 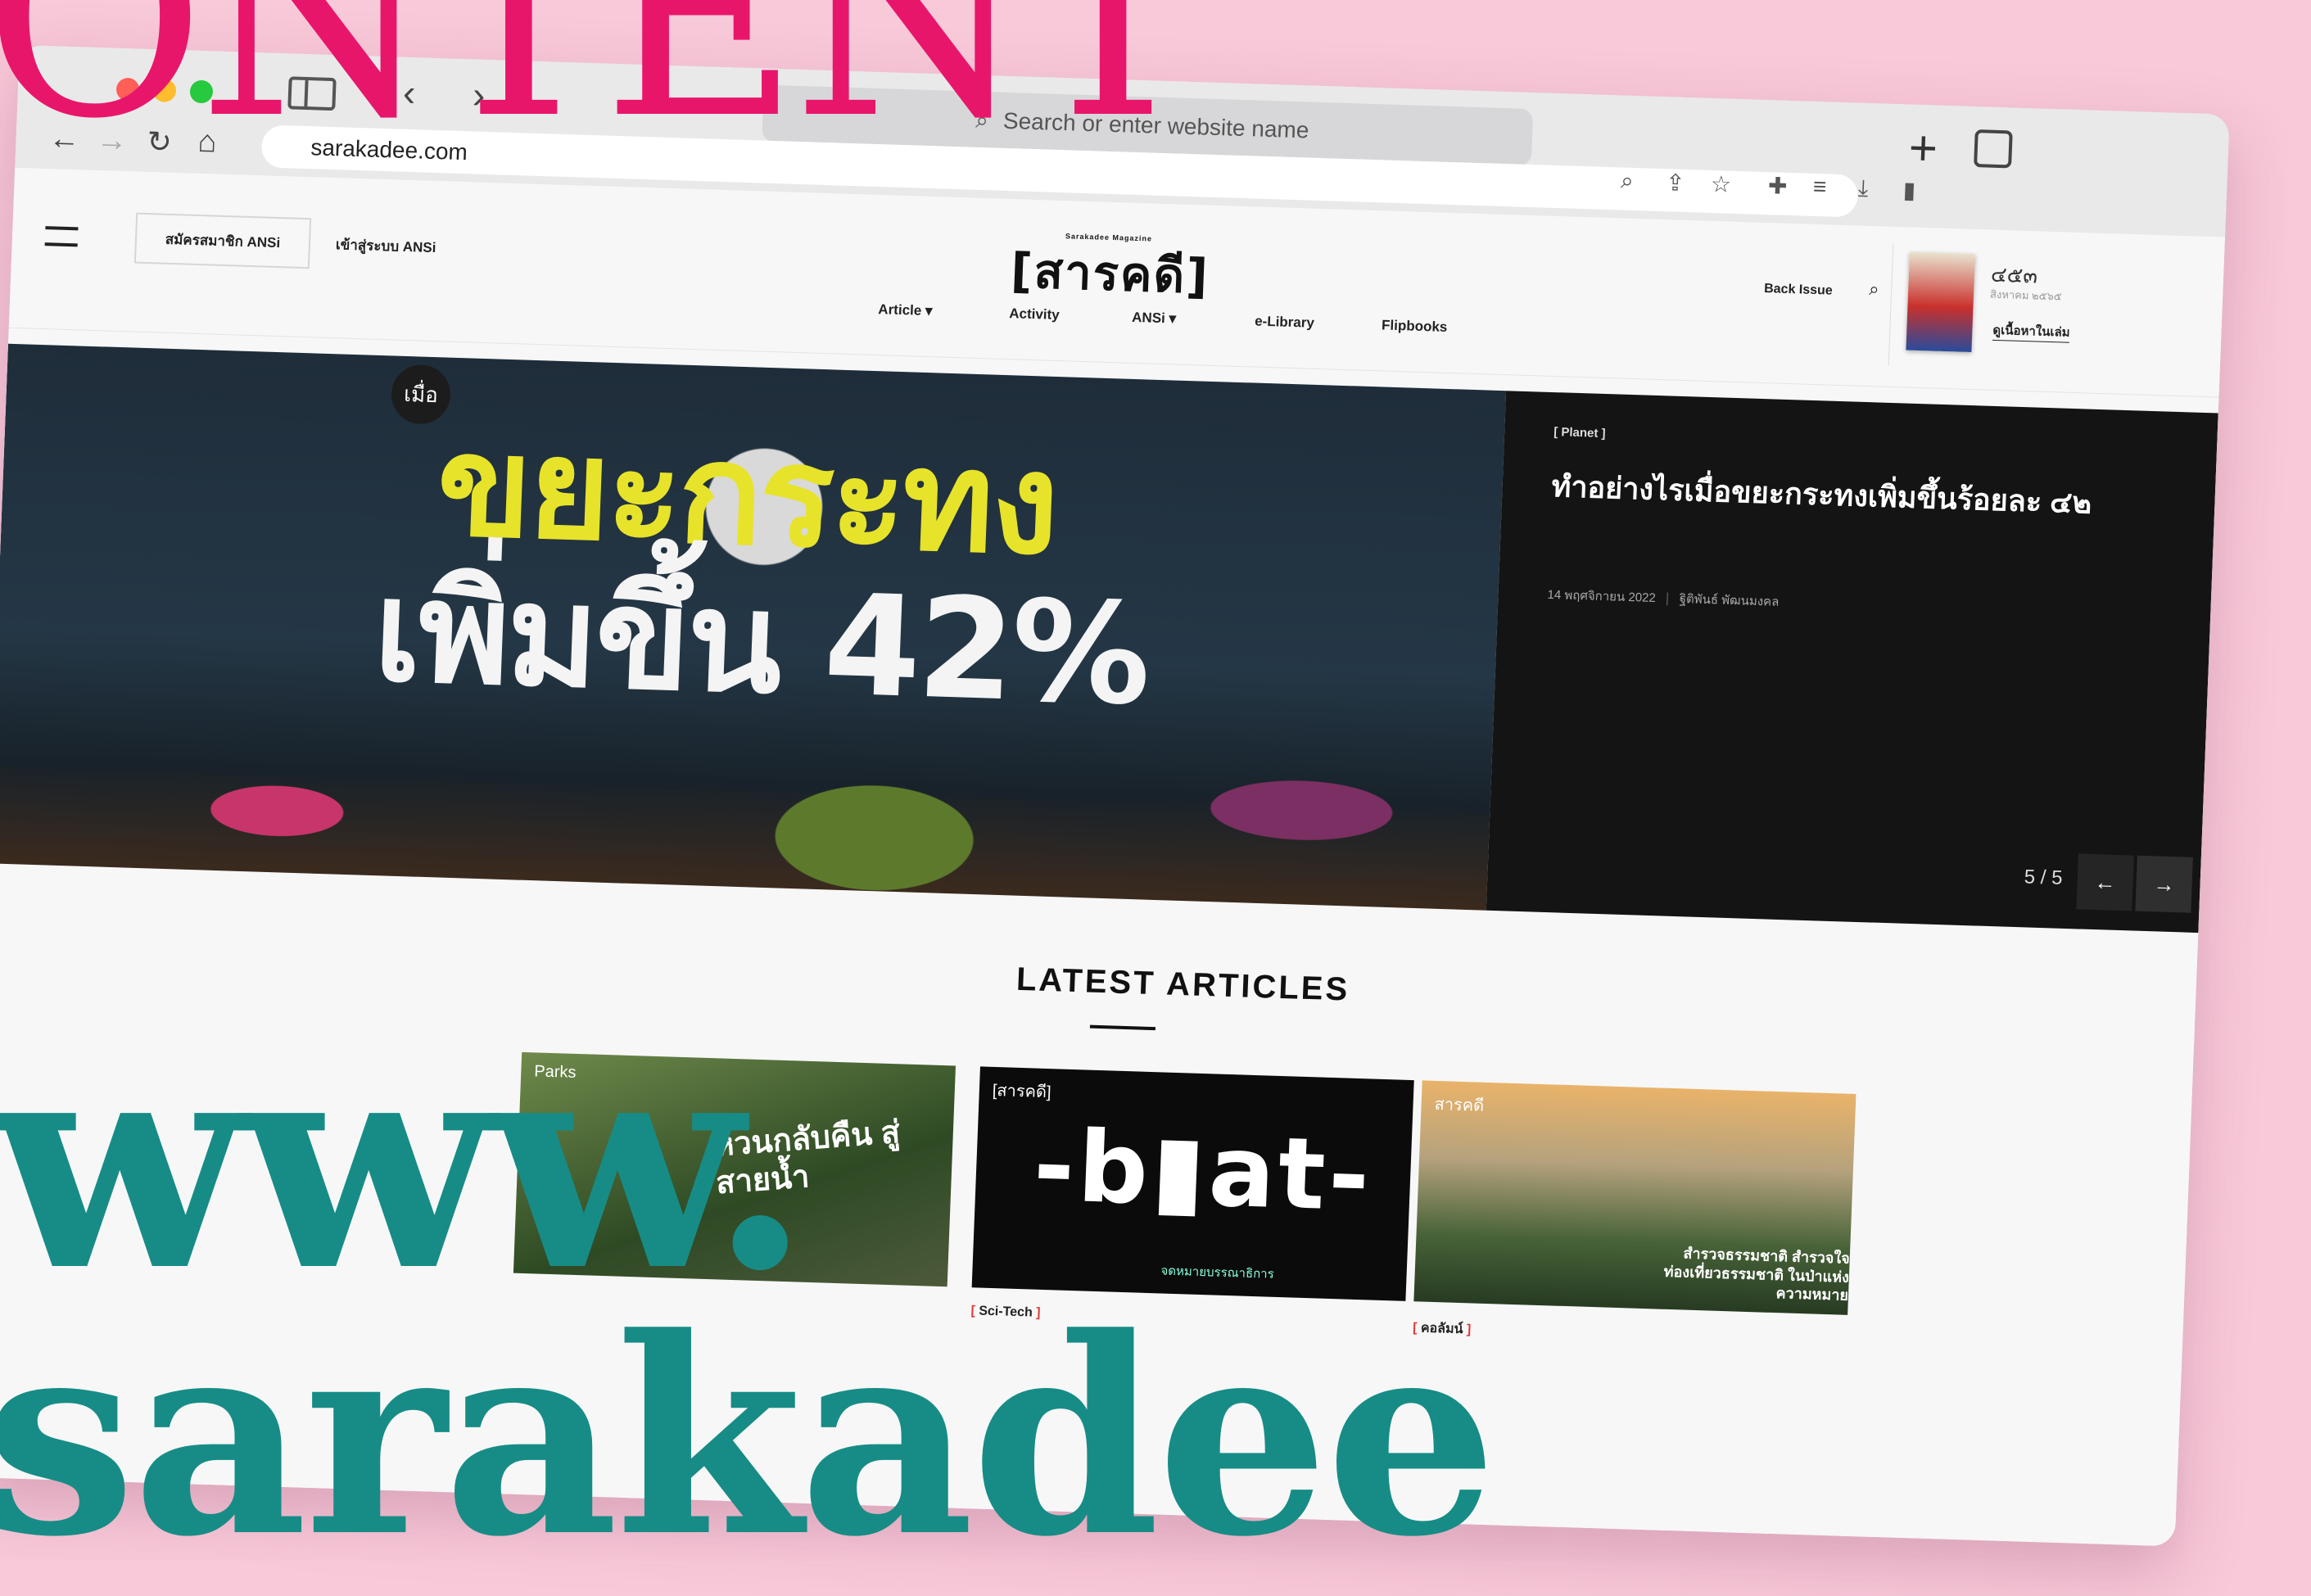 I want to click on article-card-image: [สารคดี] -b▮at- จดหมายบรรณาธิการ, so click(x=1192, y=1183).